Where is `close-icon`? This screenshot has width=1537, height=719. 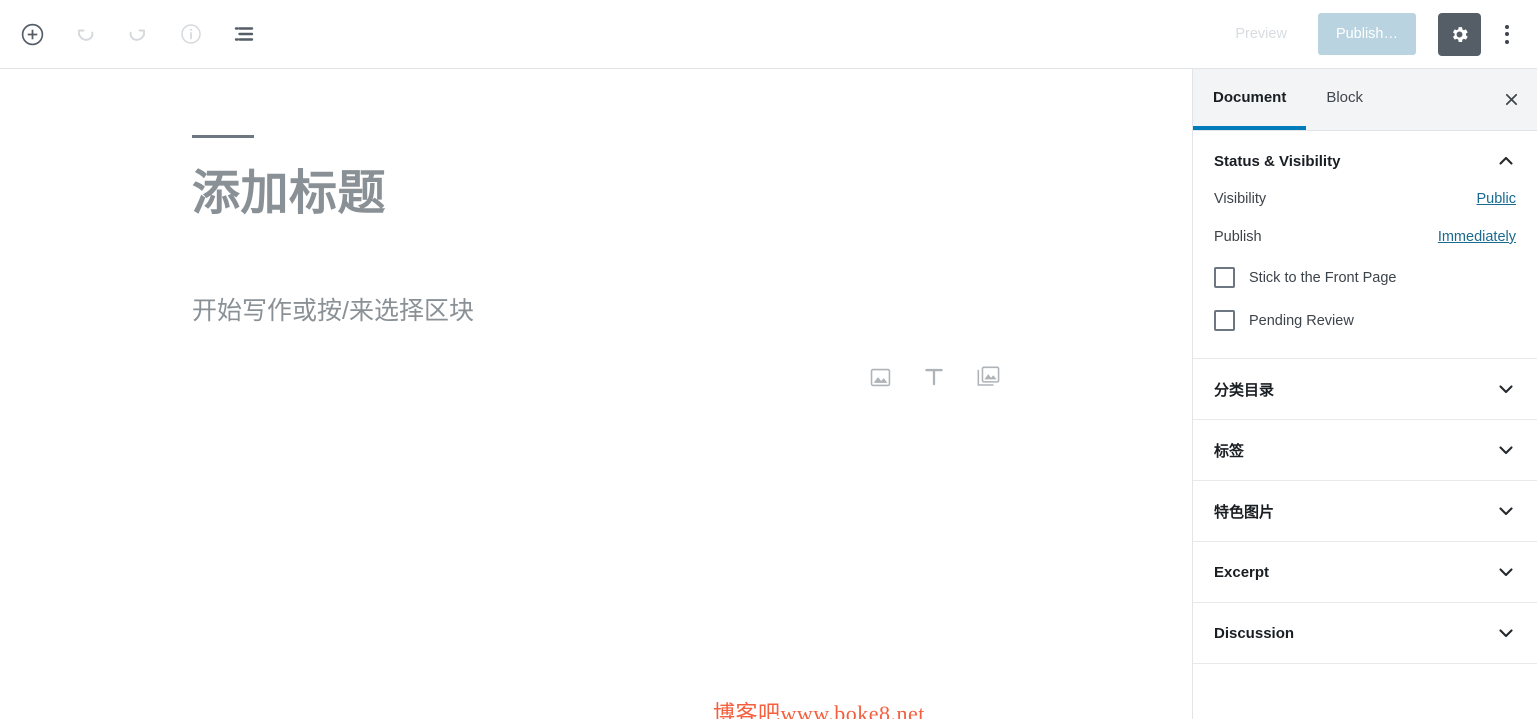 close-icon is located at coordinates (1511, 99).